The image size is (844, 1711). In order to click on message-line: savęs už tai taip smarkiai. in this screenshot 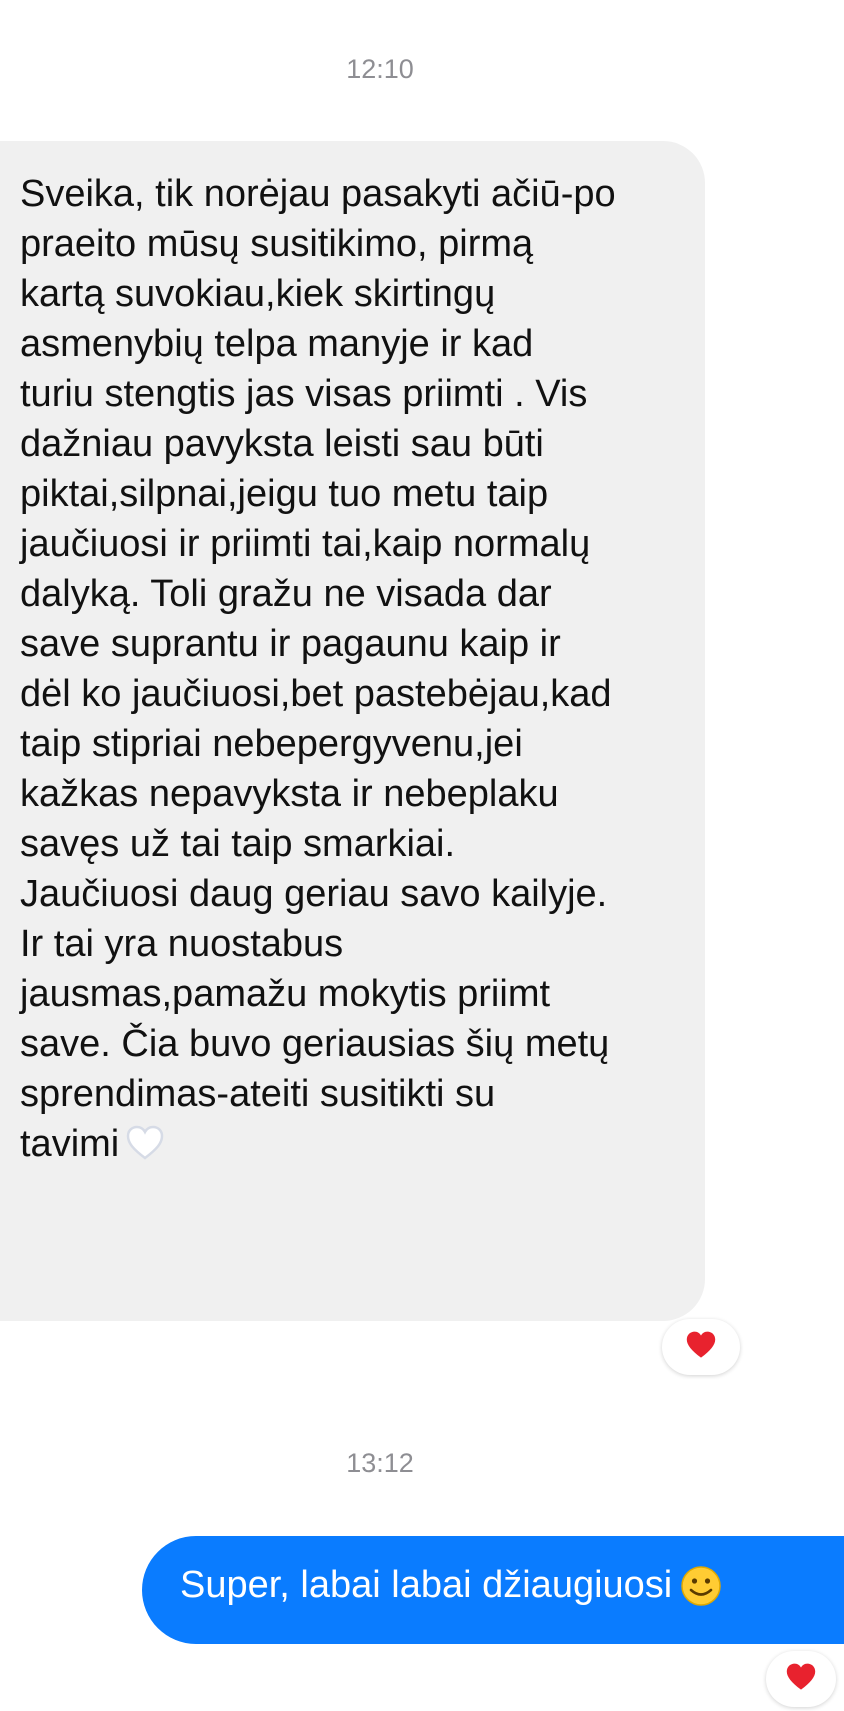, I will do `click(238, 844)`.